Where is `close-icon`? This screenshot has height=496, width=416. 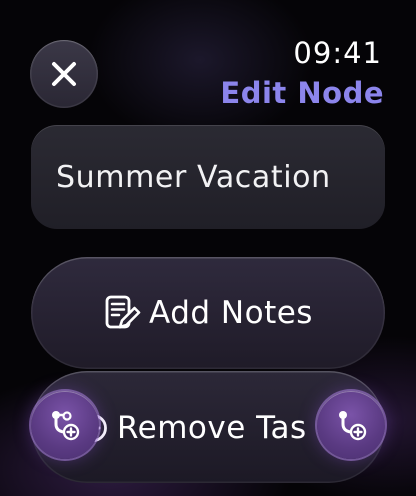 close-icon is located at coordinates (64, 74).